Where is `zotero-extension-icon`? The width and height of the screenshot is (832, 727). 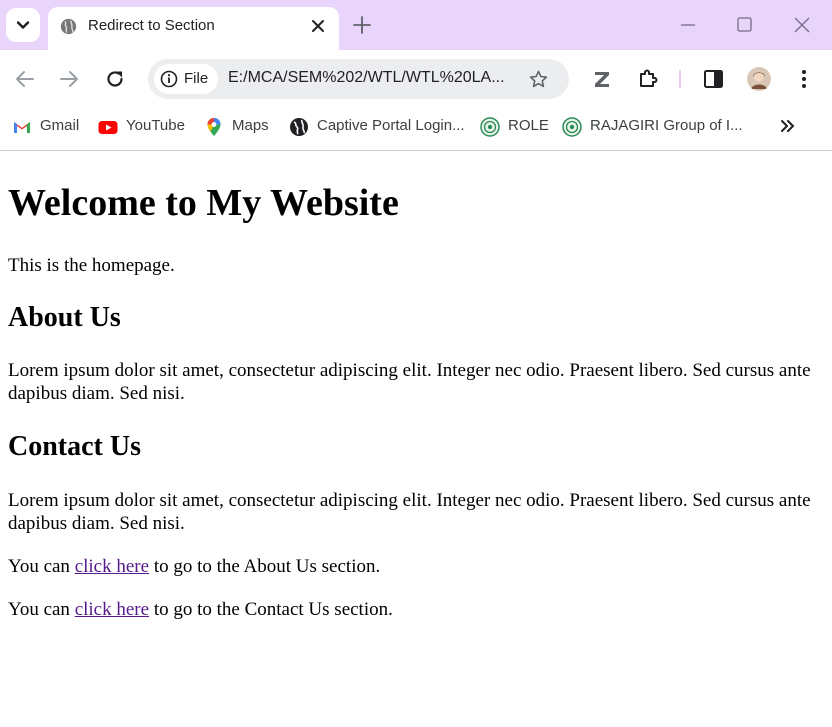
zotero-extension-icon is located at coordinates (602, 79).